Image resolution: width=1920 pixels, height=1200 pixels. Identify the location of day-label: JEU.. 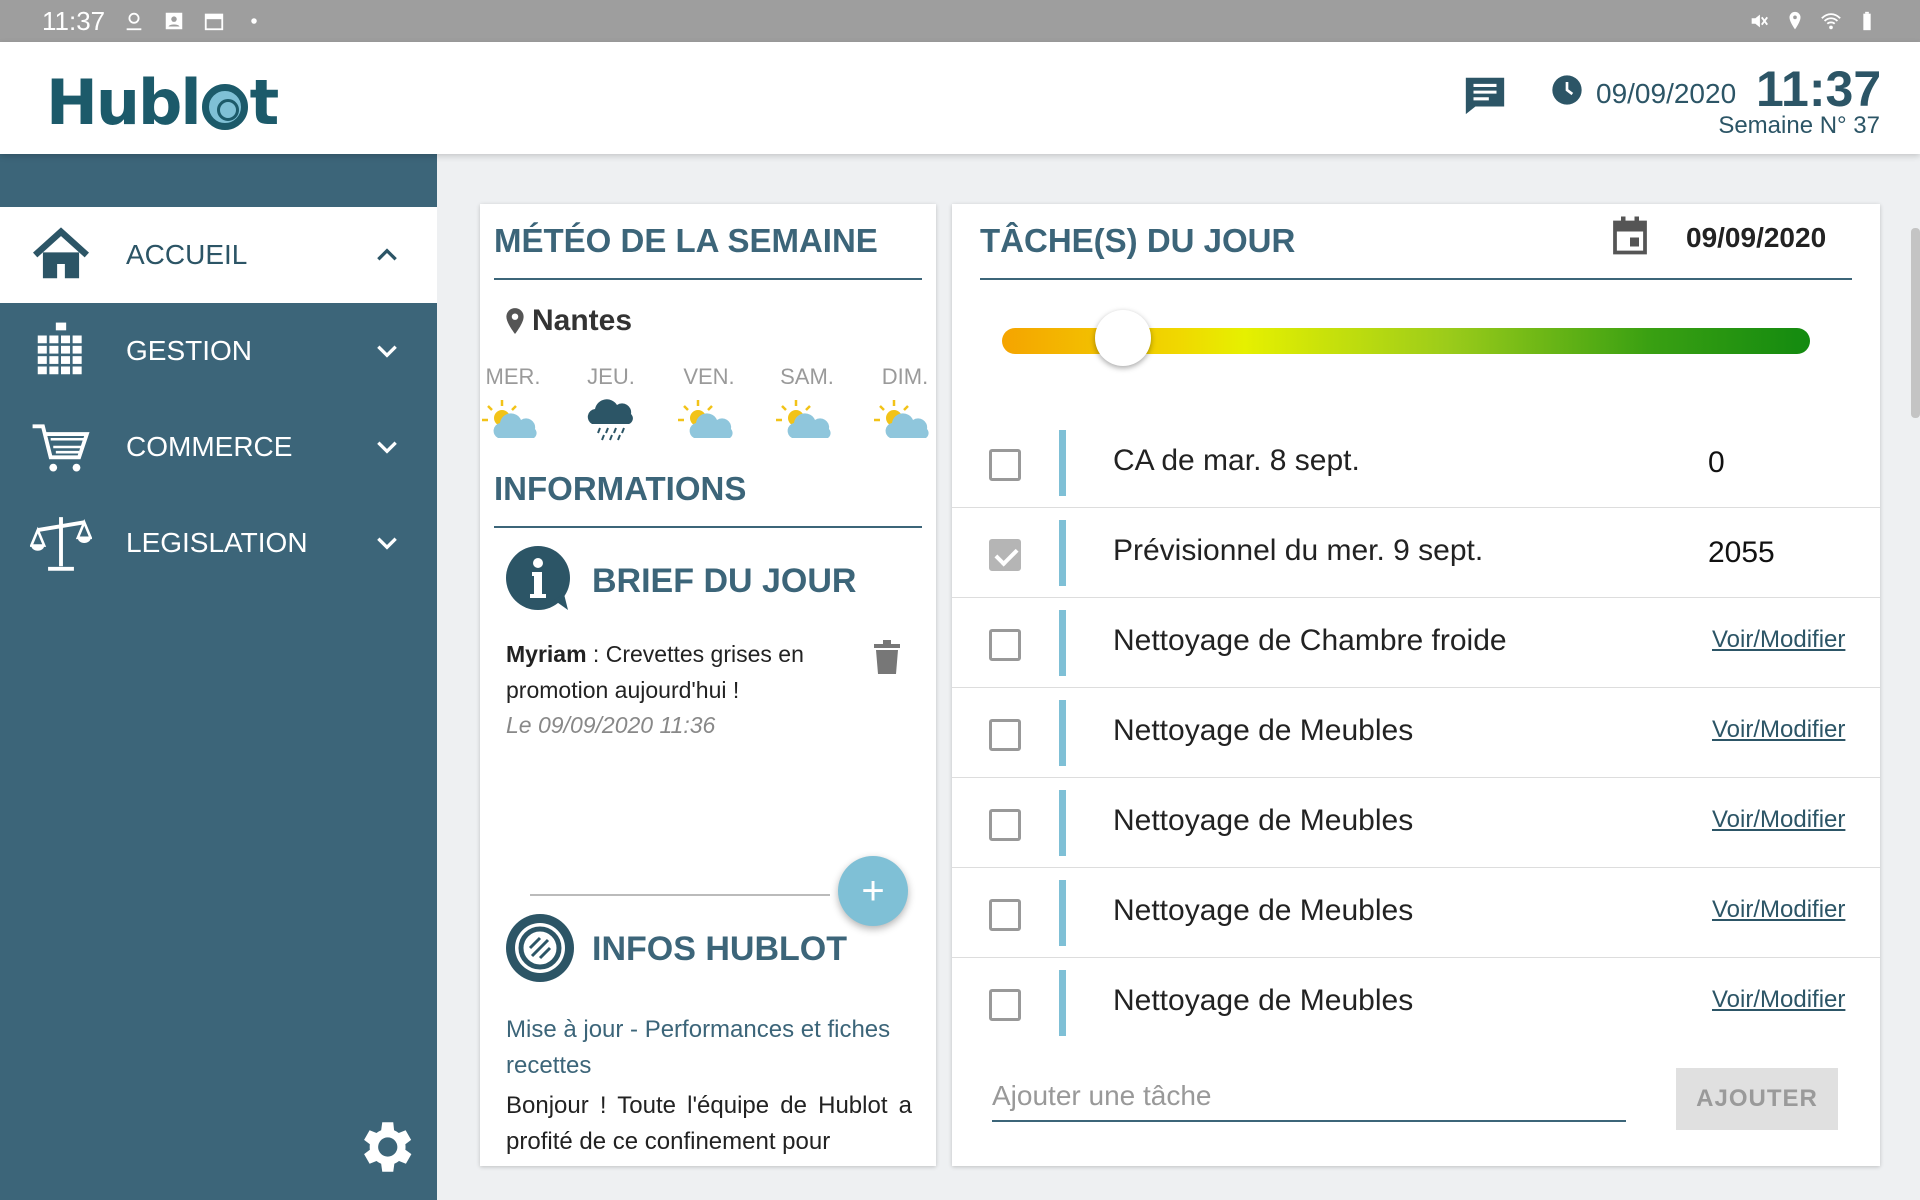
(611, 376).